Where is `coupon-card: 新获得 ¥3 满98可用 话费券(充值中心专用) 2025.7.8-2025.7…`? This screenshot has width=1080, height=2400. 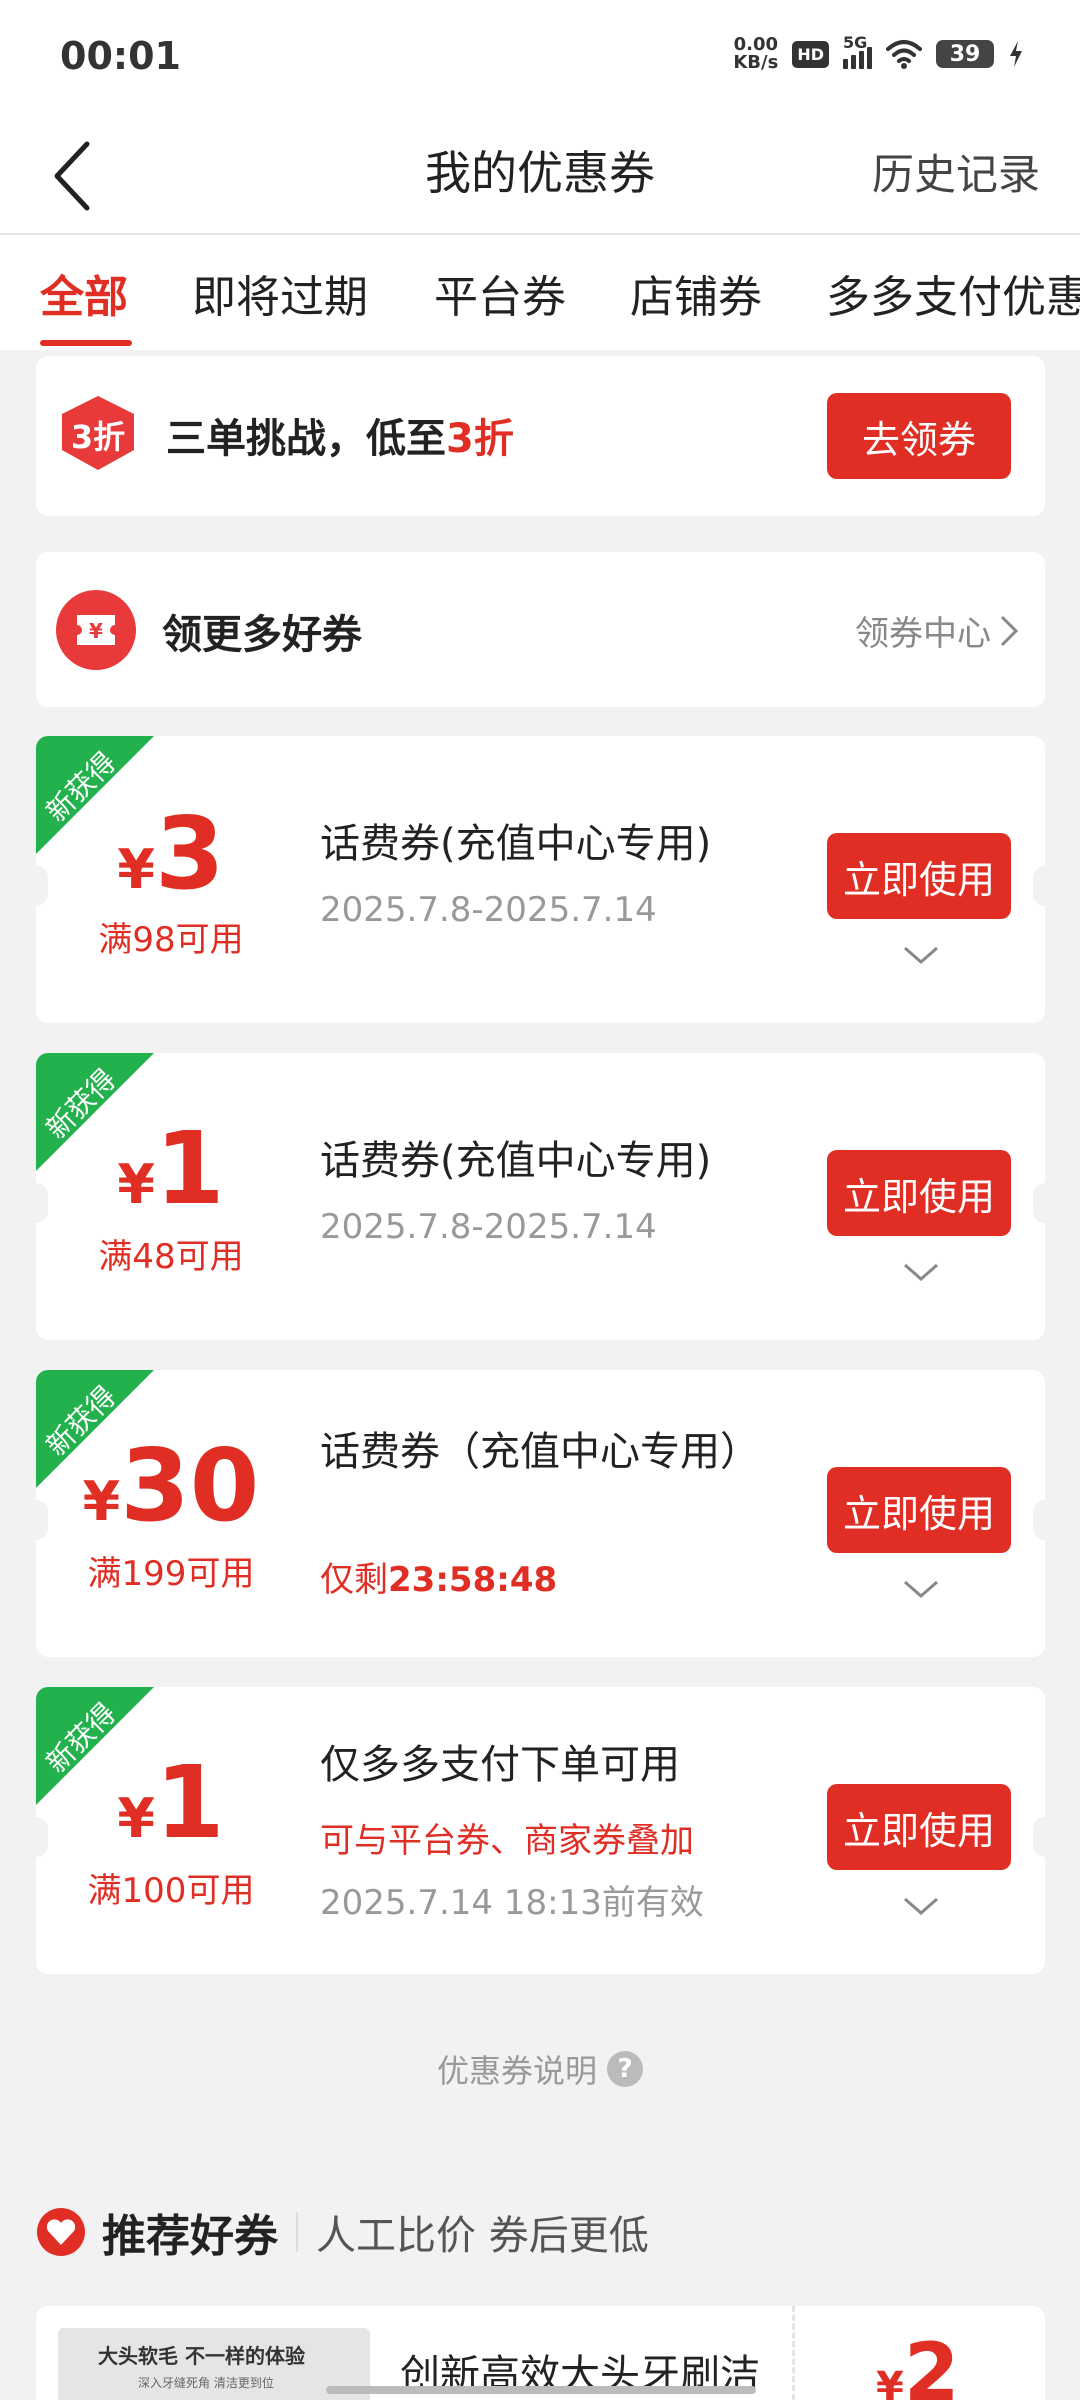
coupon-card: 新获得 ¥3 满98可用 话费券(充值中心专用) 2025.7.8-2025.7… is located at coordinates (540, 879).